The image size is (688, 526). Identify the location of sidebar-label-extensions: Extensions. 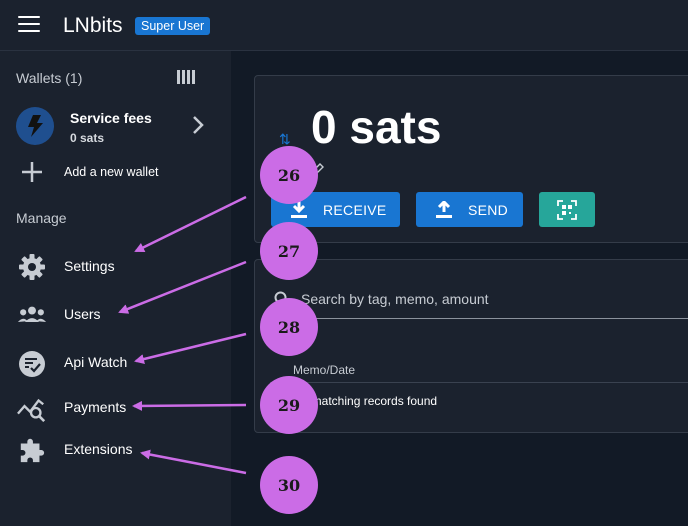
(98, 449).